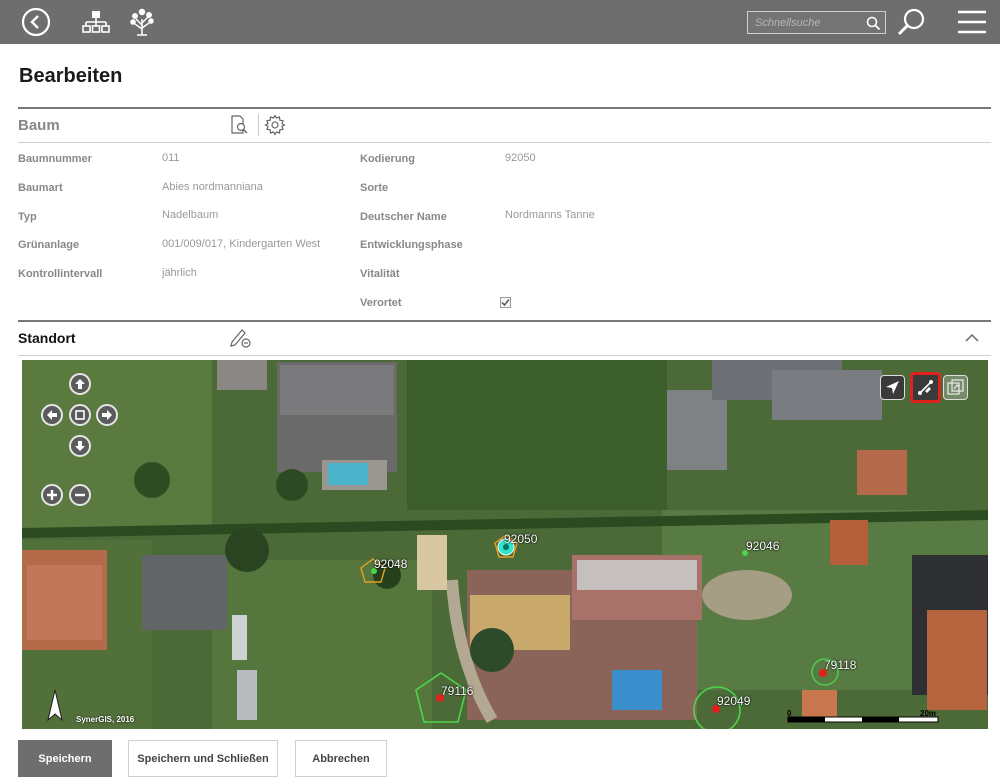 The image size is (1000, 782). I want to click on field-label-vitalitaet: Vitalität, so click(380, 274).